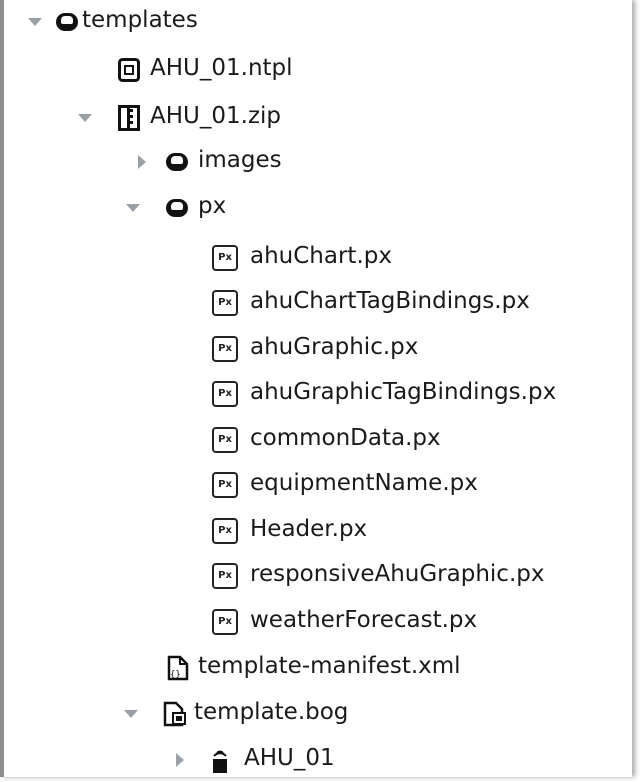 The height and width of the screenshot is (782, 644). Describe the element at coordinates (221, 68) in the screenshot. I see `tree-node-label: AHU_01.ntpl` at that location.